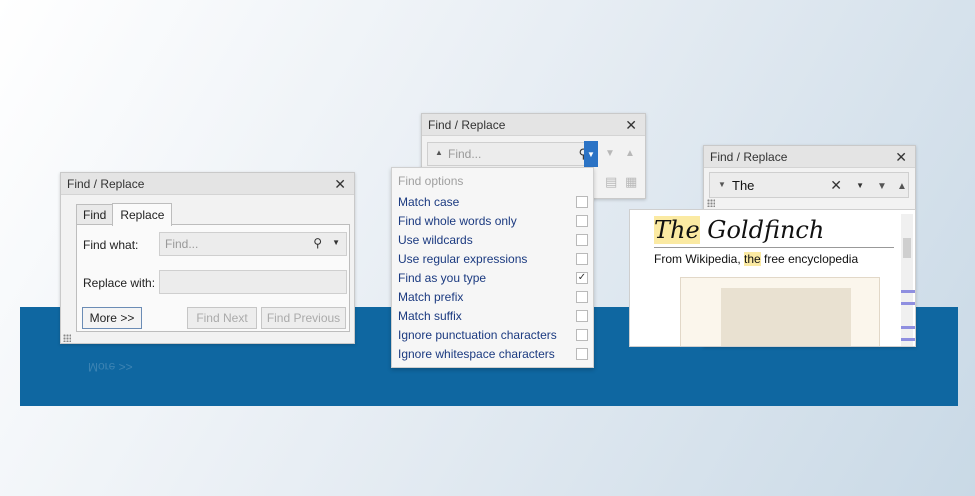 Image resolution: width=975 pixels, height=496 pixels. I want to click on checkbox-checked: ✓, so click(582, 277).